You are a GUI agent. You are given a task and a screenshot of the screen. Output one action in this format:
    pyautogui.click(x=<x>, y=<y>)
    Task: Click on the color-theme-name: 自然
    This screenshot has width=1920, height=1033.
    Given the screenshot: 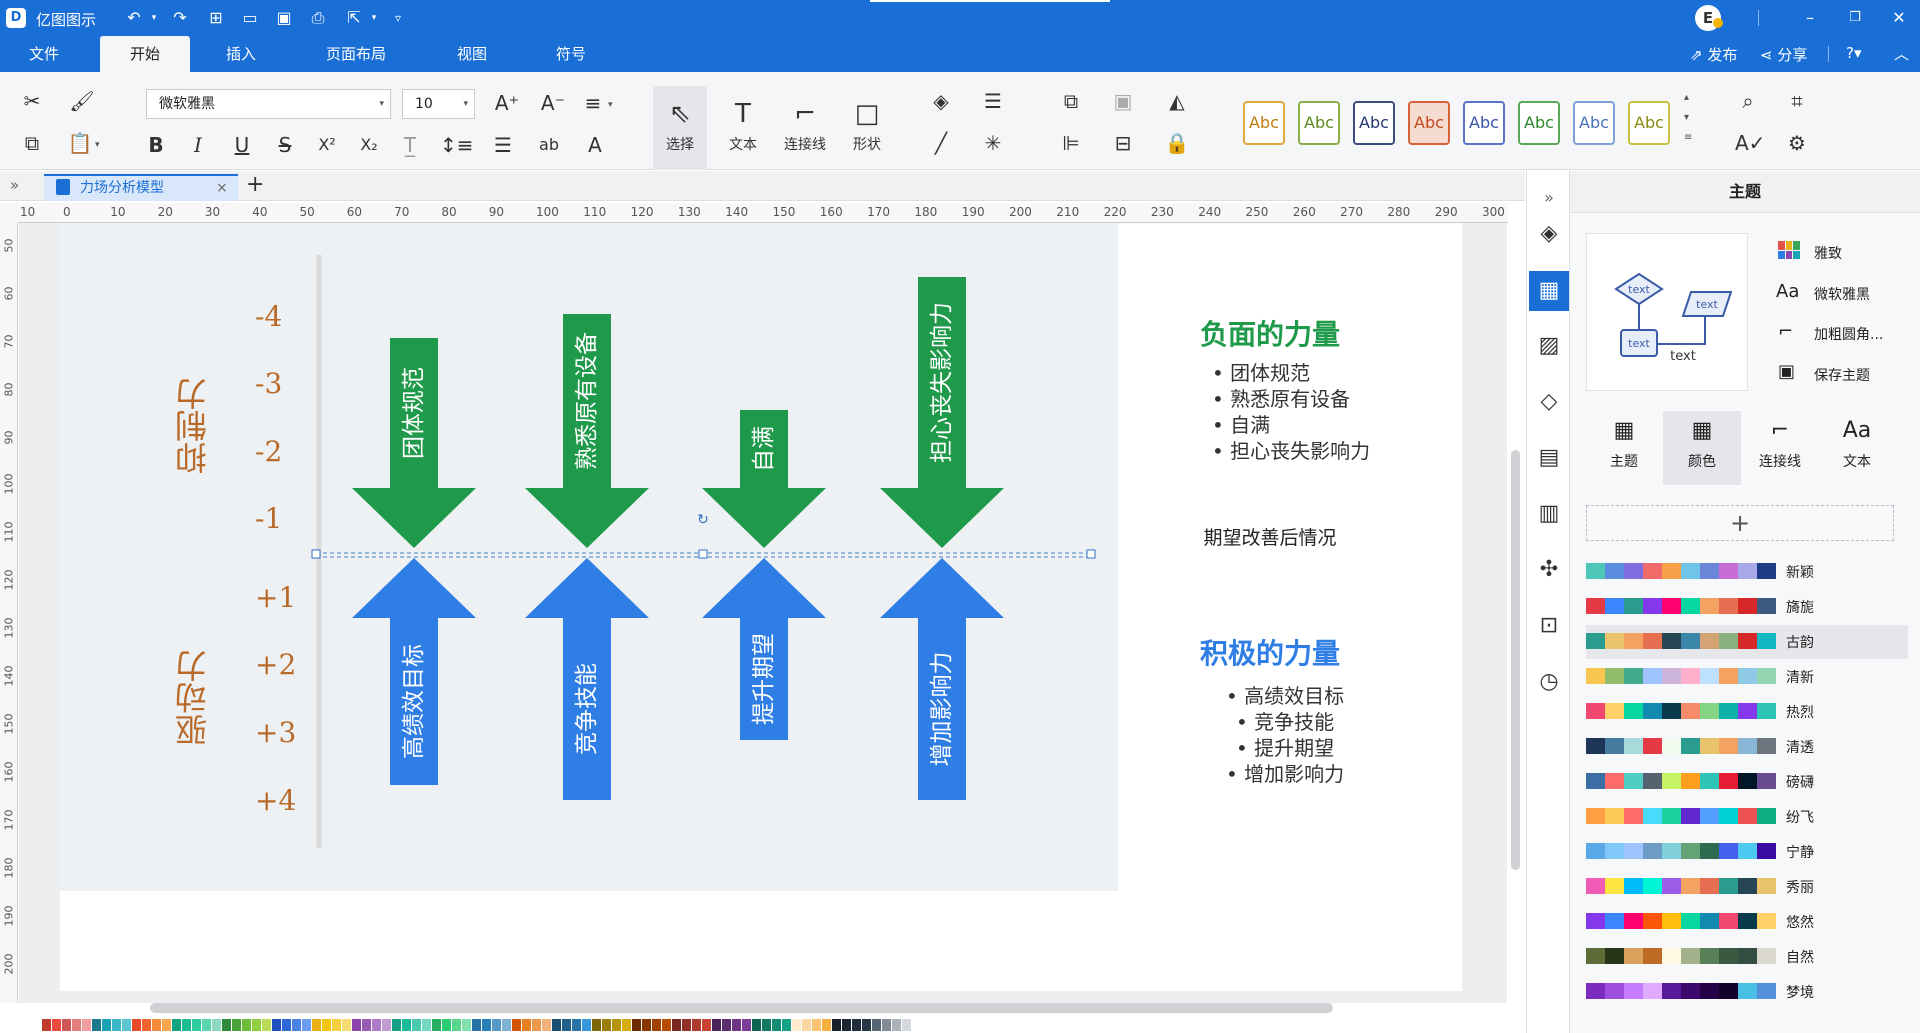 What is the action you would take?
    pyautogui.click(x=1800, y=957)
    